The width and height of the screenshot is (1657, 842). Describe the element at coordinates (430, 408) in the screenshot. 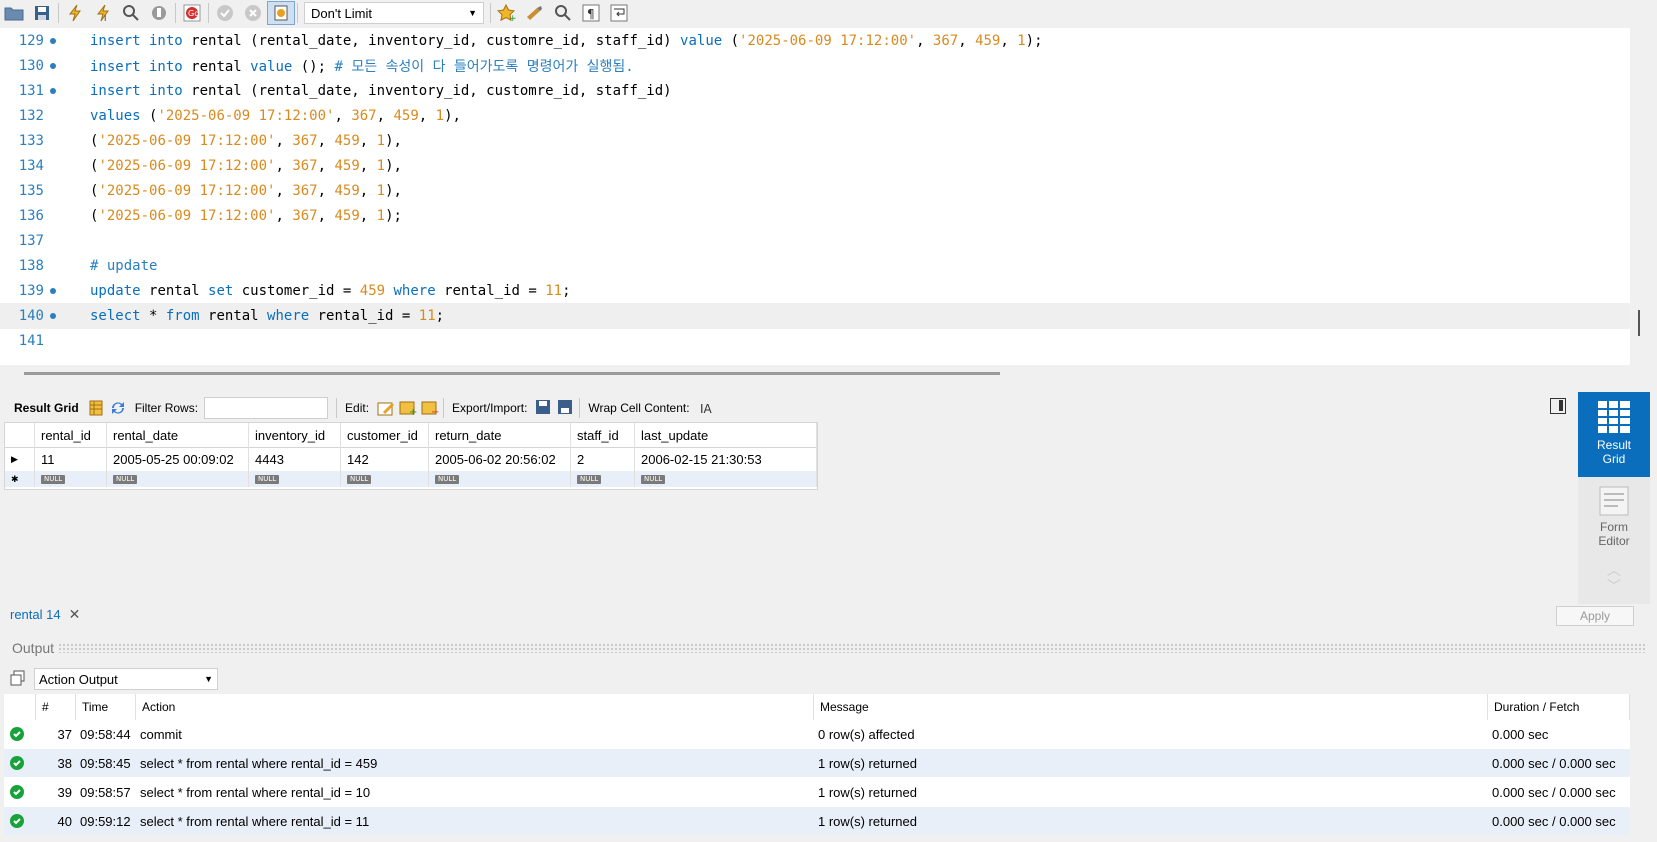

I see `delete-row-icon: −` at that location.